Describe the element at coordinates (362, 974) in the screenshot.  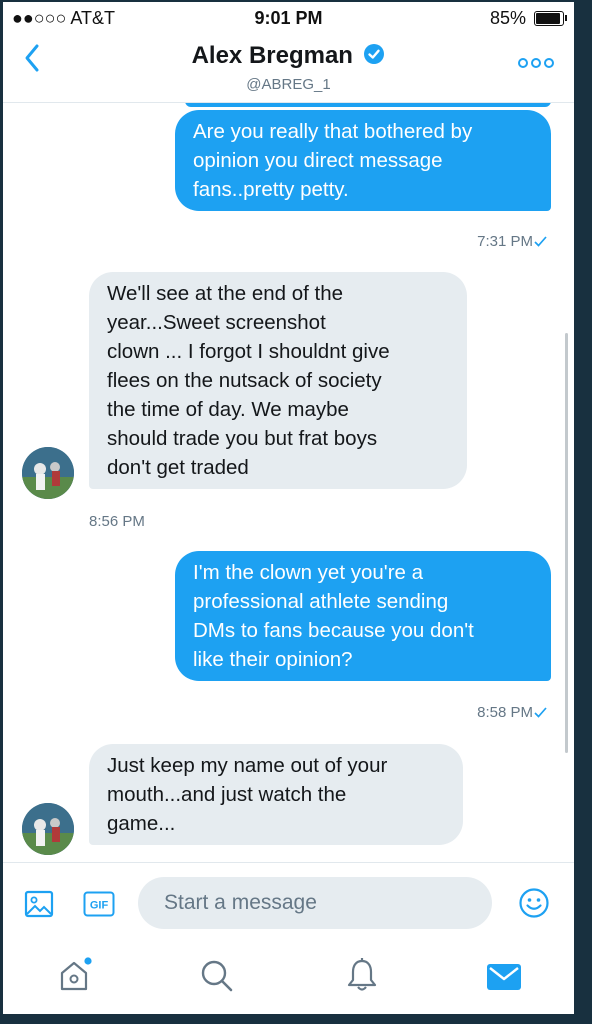
I see `bell-icon` at that location.